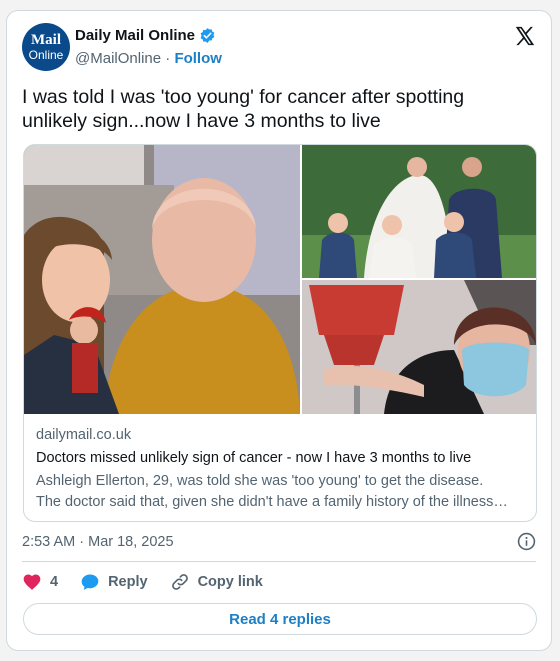  What do you see at coordinates (46, 55) in the screenshot?
I see `avatar-logo-line2: Online` at bounding box center [46, 55].